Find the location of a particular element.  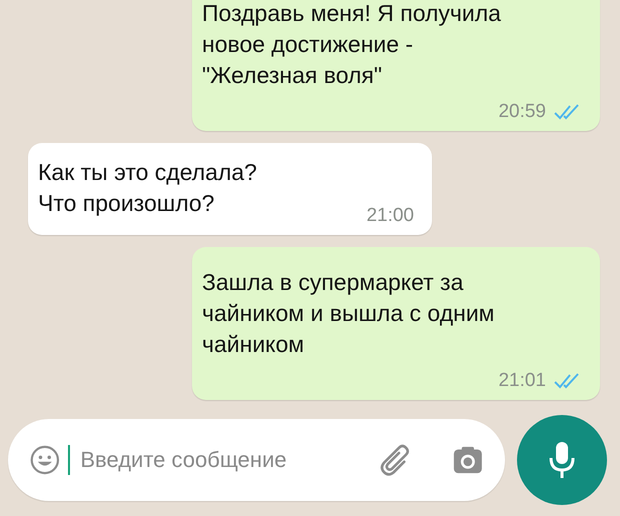

message-text: Как ты это сделала? Что произошло? is located at coordinates (147, 188).